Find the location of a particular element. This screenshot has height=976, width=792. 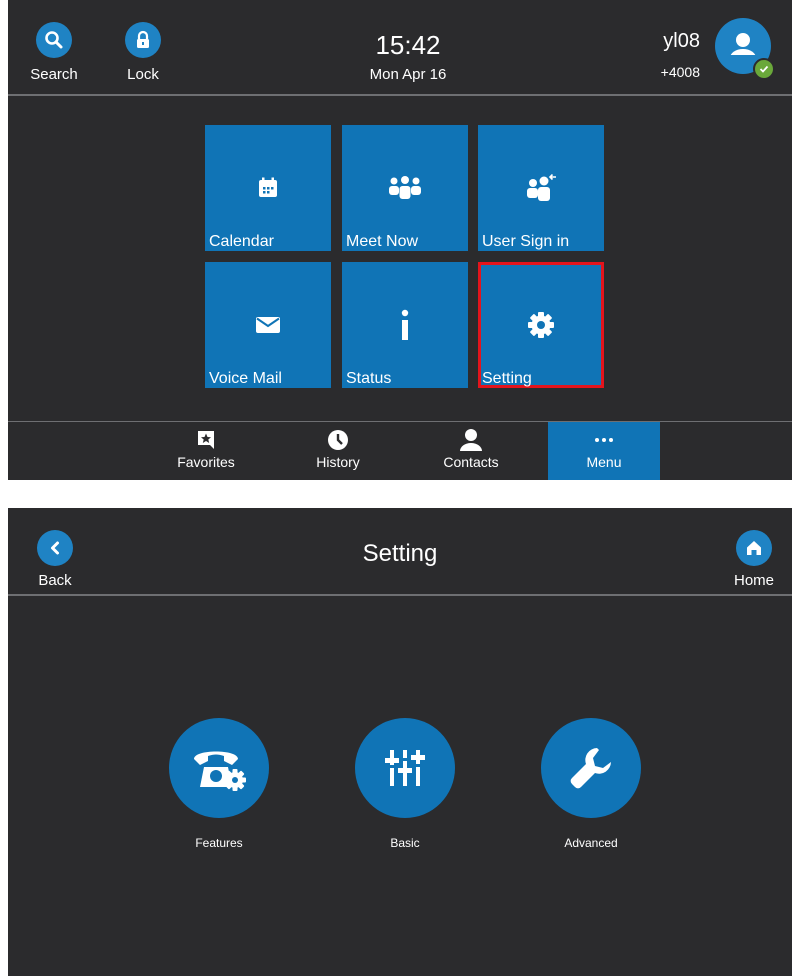

search-button: Search is located at coordinates (54, 47).